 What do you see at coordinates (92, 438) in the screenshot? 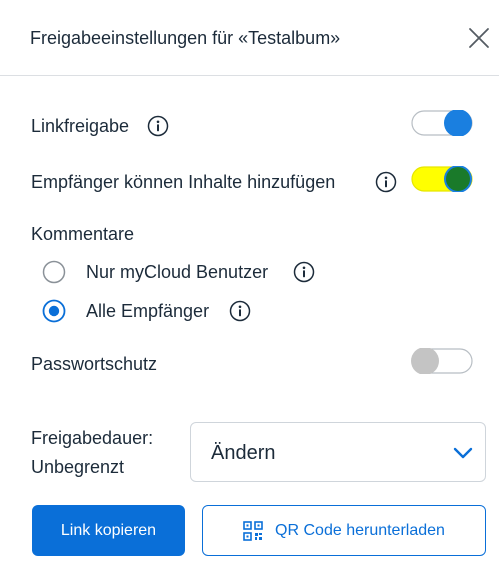
I see `duration-label: Freigabedauer:` at bounding box center [92, 438].